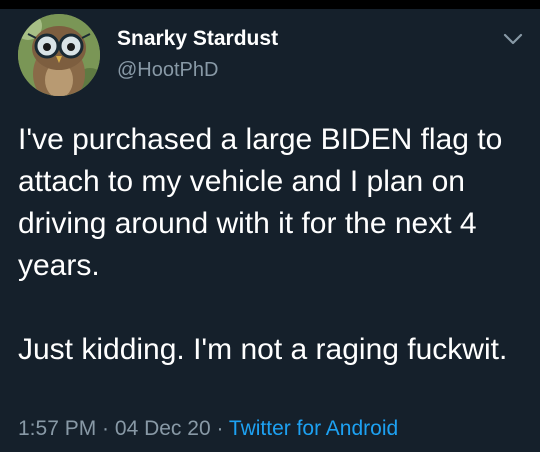 The height and width of the screenshot is (452, 540). What do you see at coordinates (513, 39) in the screenshot?
I see `chevron-down-icon` at bounding box center [513, 39].